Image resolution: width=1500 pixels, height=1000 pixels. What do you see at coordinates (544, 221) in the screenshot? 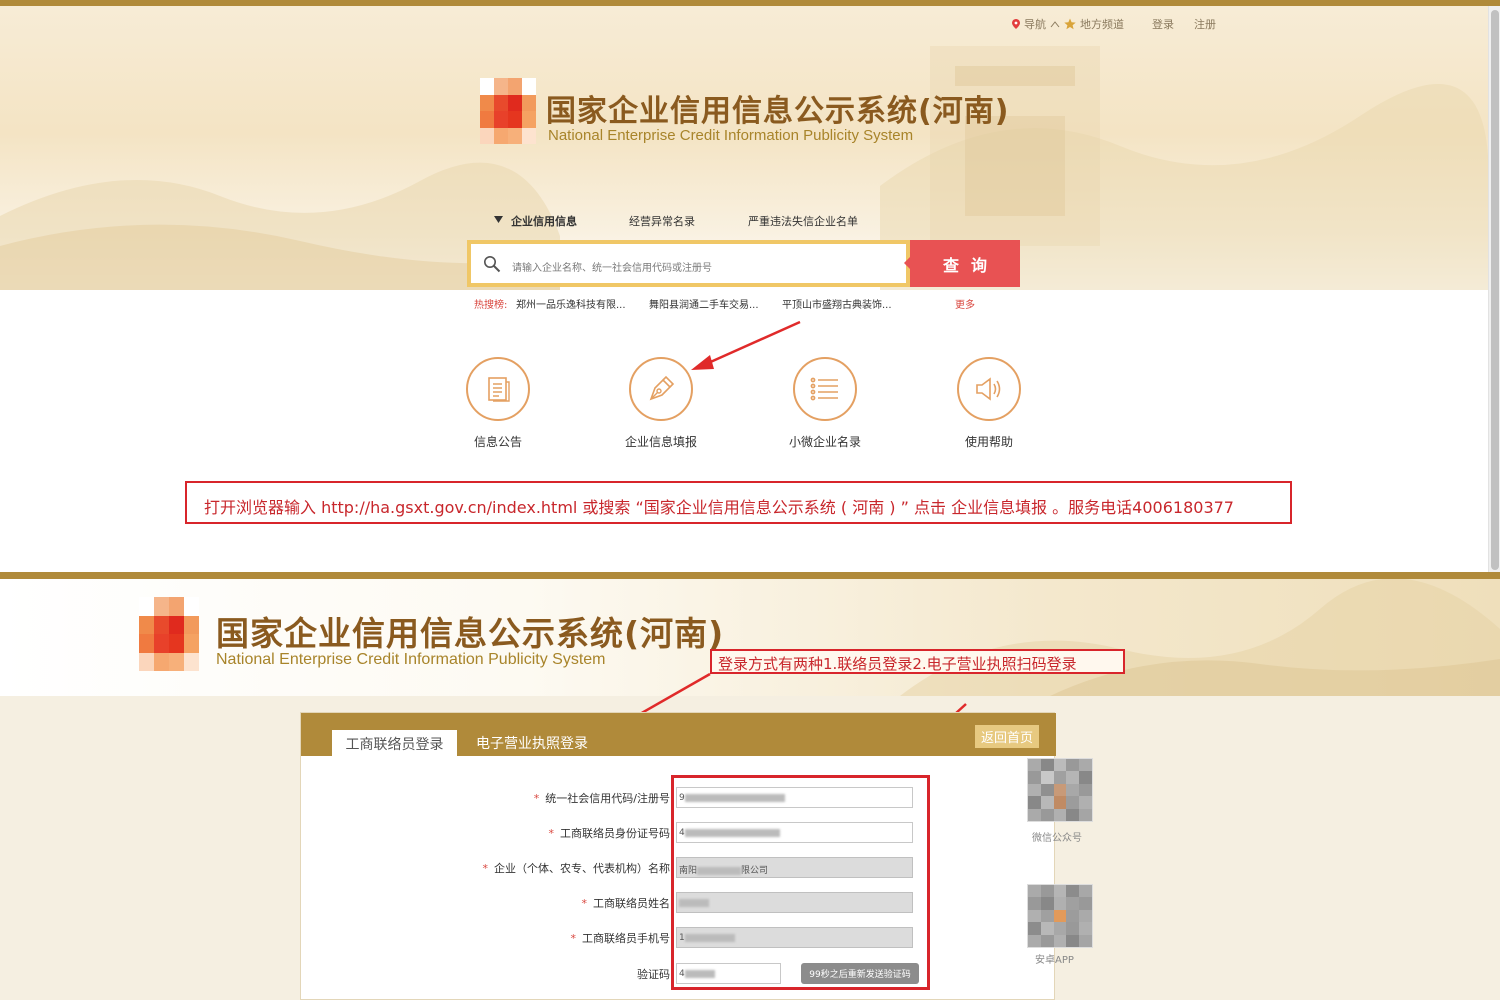
I see `tab-credit-info: 企业信用信息` at bounding box center [544, 221].